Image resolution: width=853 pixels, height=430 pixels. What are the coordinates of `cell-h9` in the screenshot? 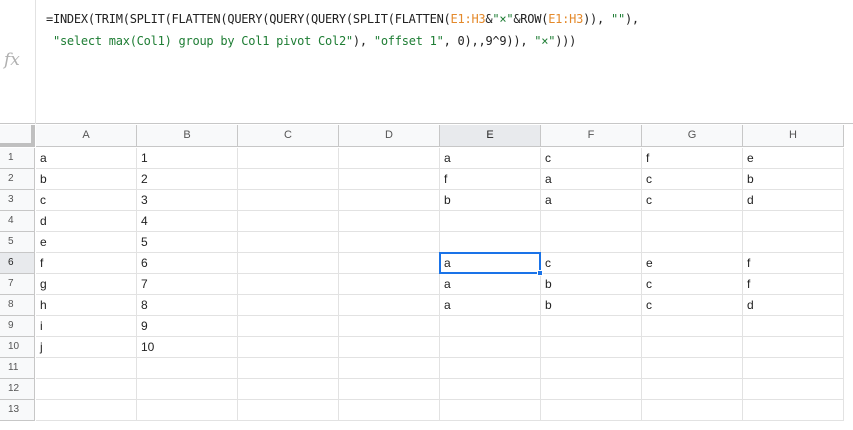 It's located at (793, 326).